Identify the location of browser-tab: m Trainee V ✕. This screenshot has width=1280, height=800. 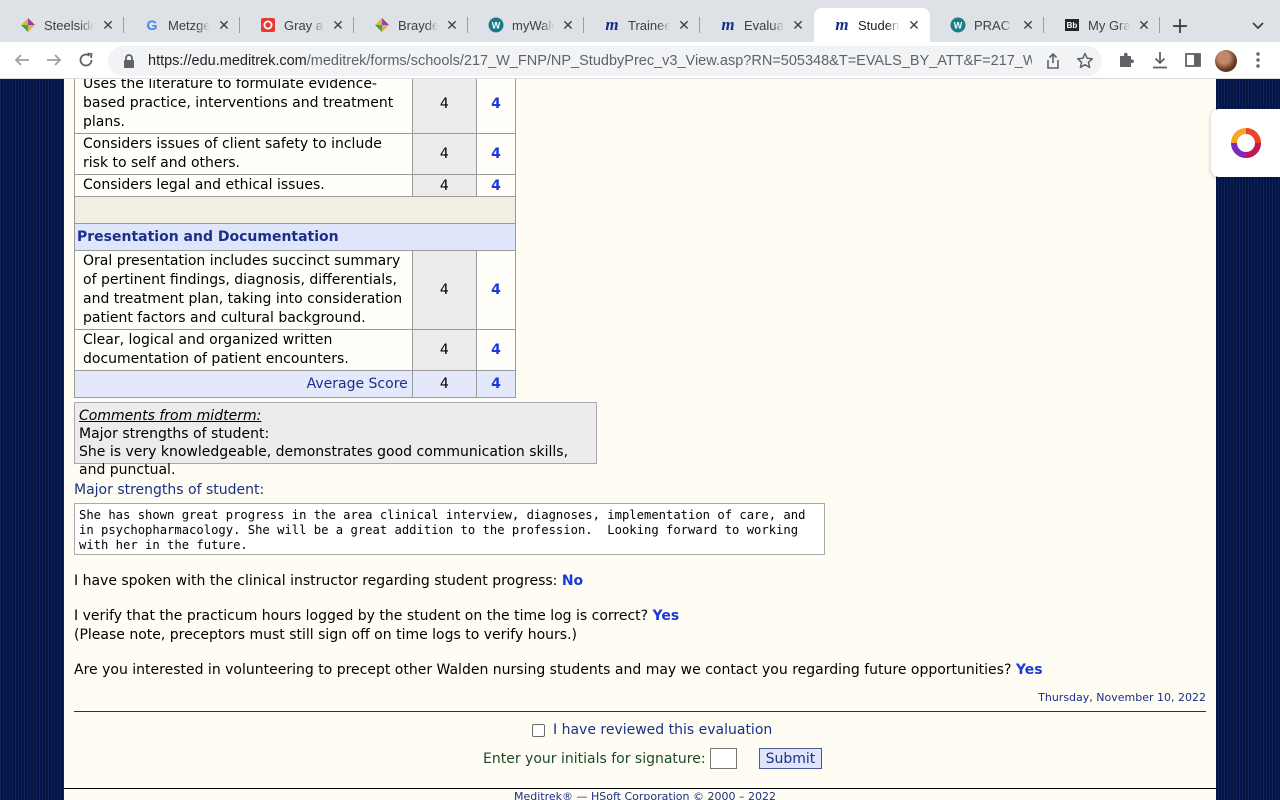
(642, 25).